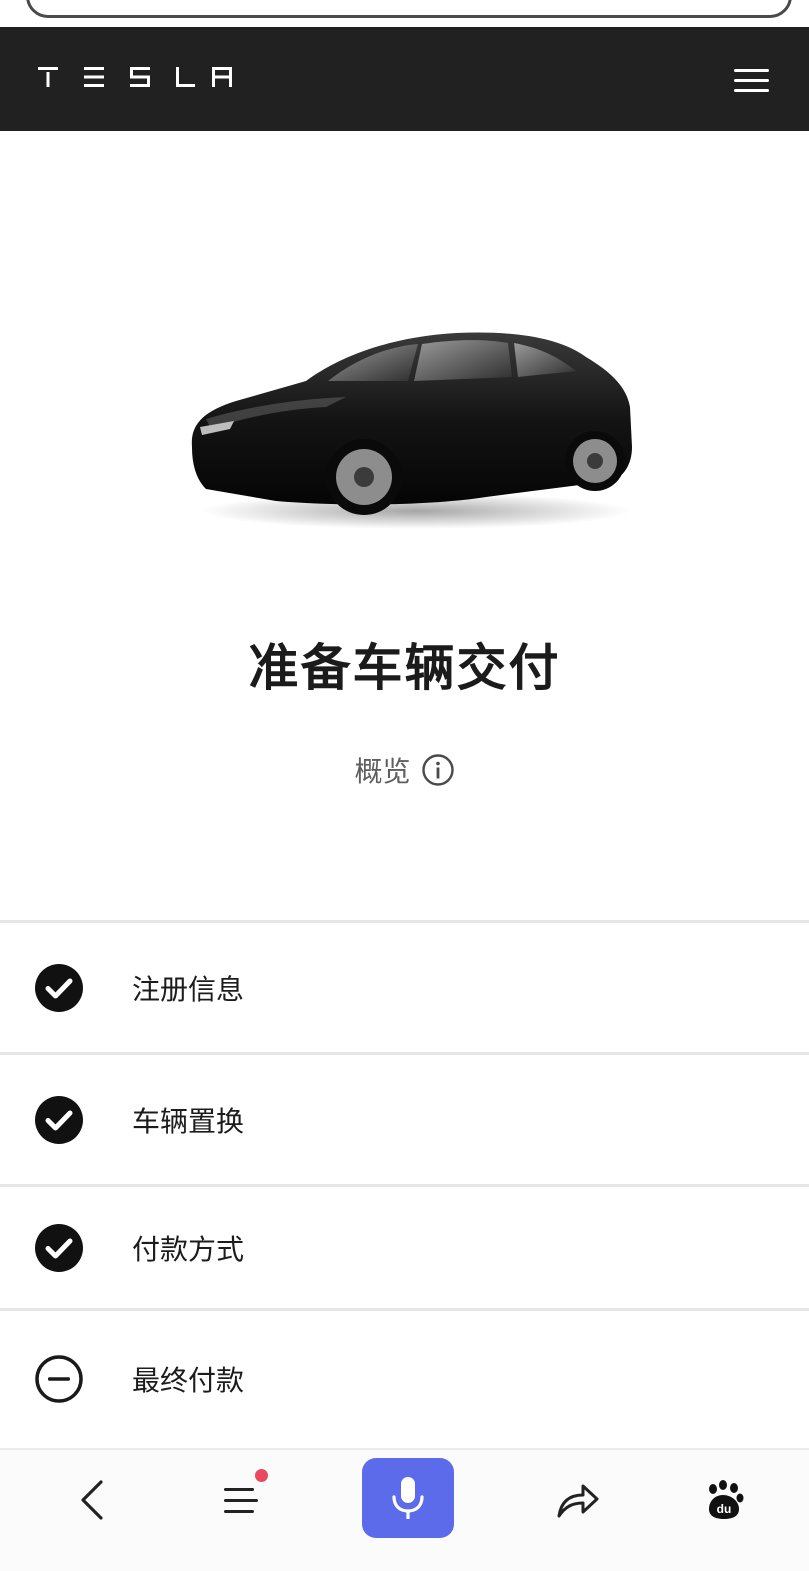 The width and height of the screenshot is (809, 1571). What do you see at coordinates (188, 1121) in the screenshot?
I see `step-label: 车辆置换` at bounding box center [188, 1121].